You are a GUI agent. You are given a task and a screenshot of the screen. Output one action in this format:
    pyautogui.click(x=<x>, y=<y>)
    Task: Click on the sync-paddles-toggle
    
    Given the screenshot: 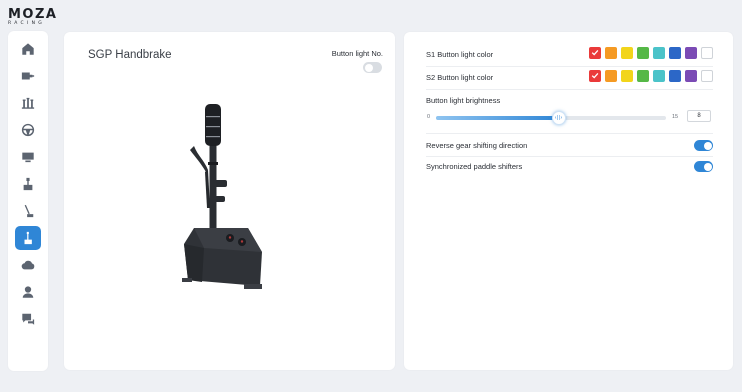 What is the action you would take?
    pyautogui.click(x=703, y=166)
    